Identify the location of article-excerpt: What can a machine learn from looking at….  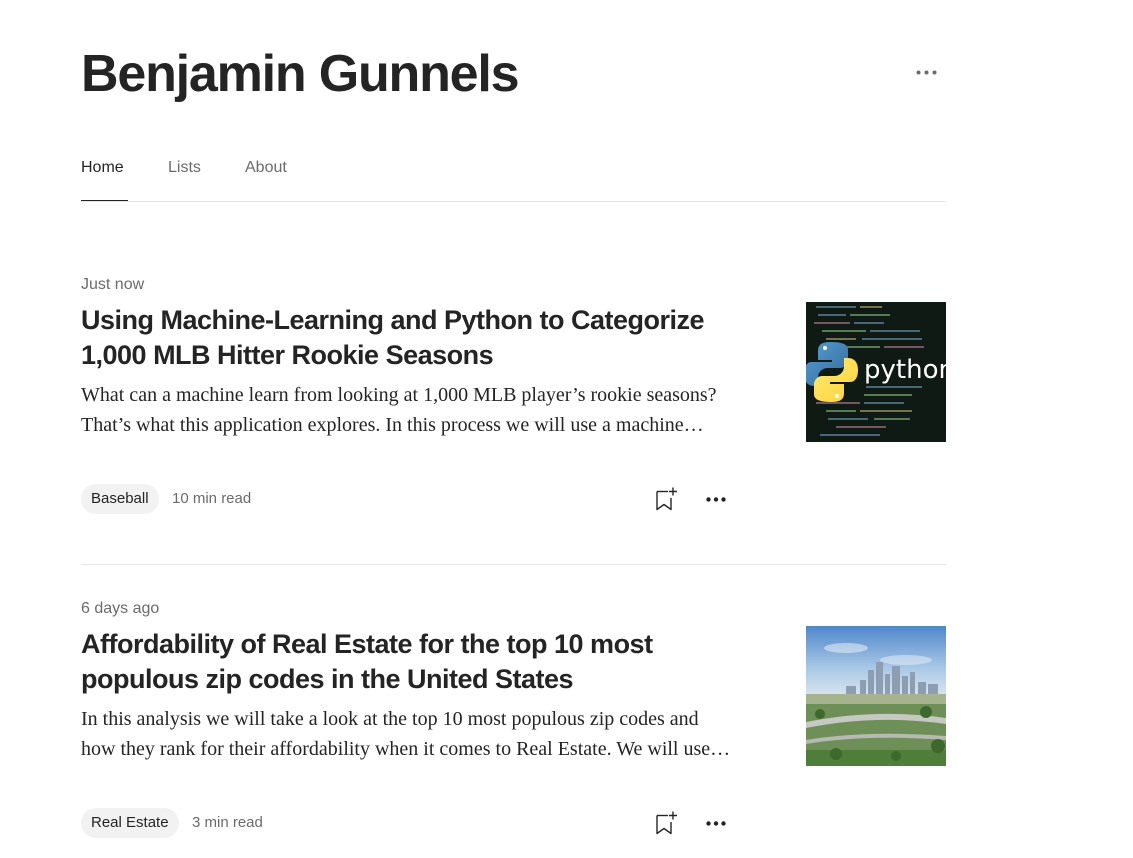
(406, 410).